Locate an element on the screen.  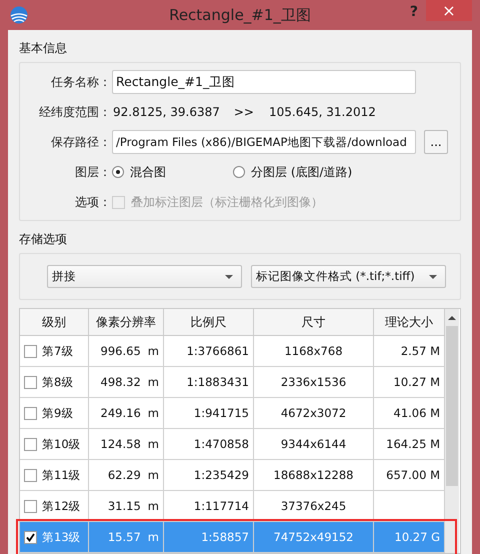
table-row: 第7级 996.65 m 1:3766861 1168x768 2.57 M is located at coordinates (232, 351).